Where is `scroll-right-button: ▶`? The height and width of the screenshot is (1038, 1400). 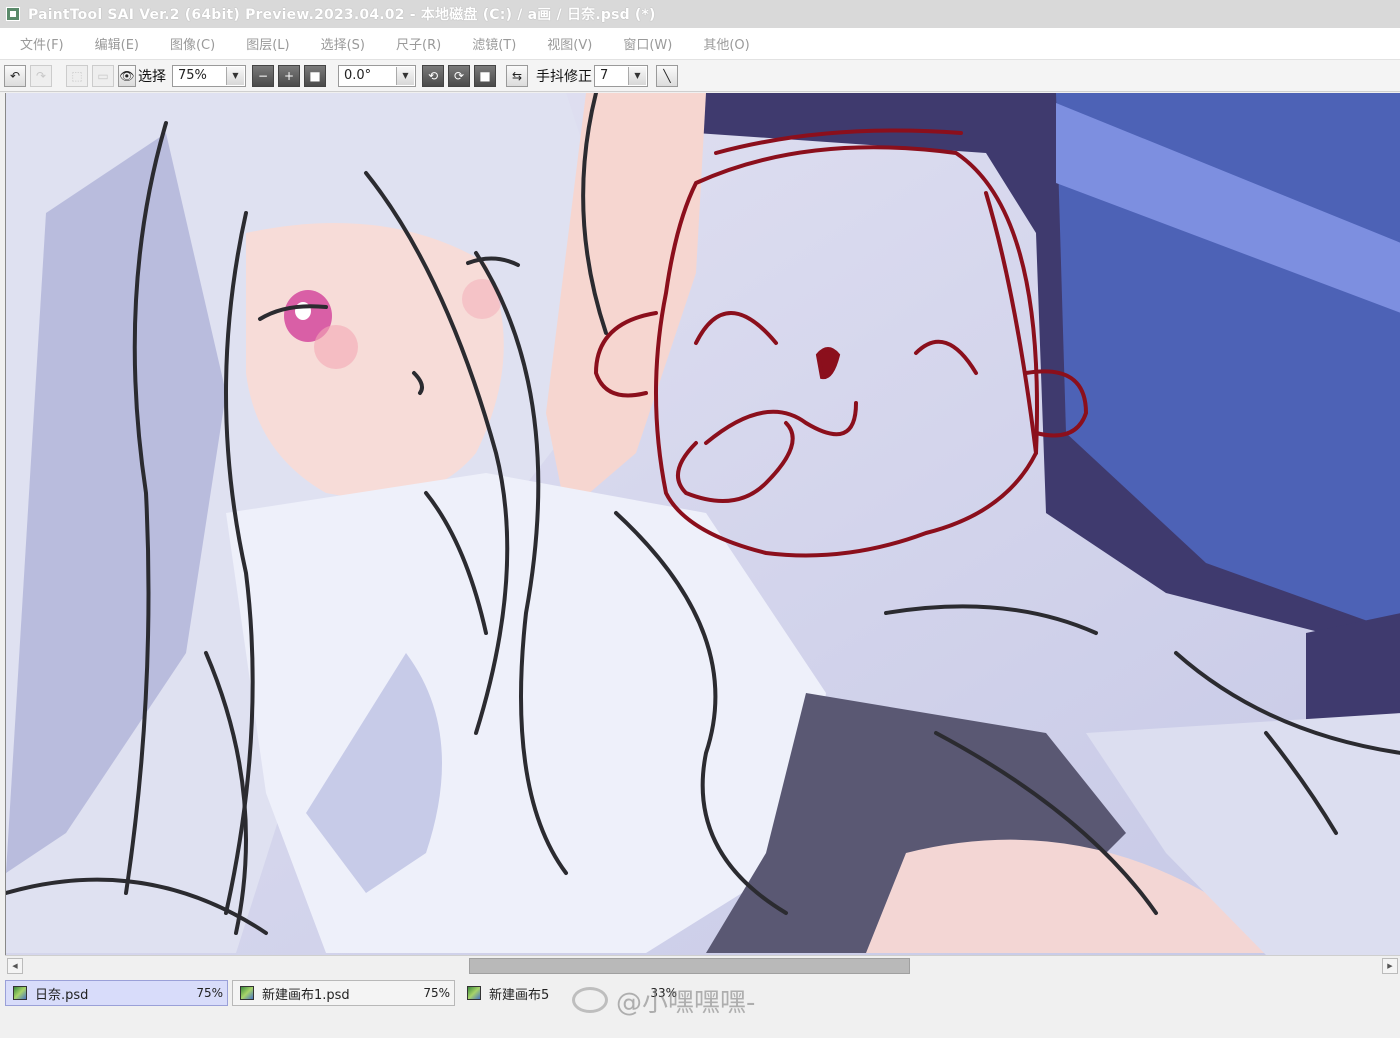
scroll-right-button: ▶ is located at coordinates (1390, 966).